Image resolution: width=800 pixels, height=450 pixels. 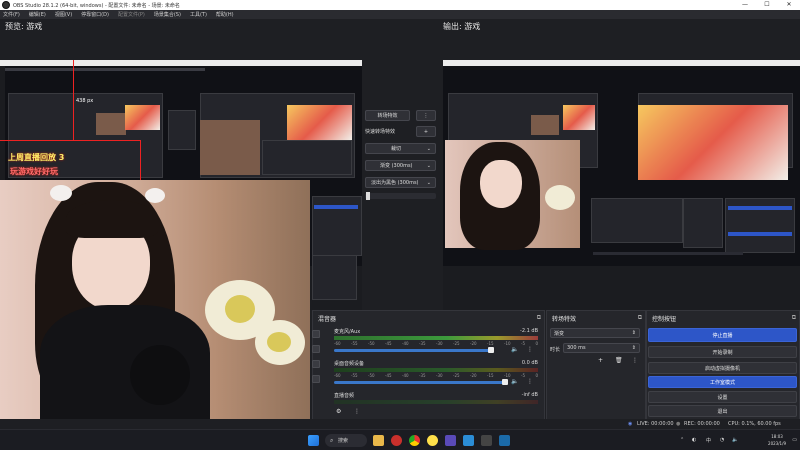 I want to click on duration-input: 300 ms ⇕, so click(x=601, y=348).